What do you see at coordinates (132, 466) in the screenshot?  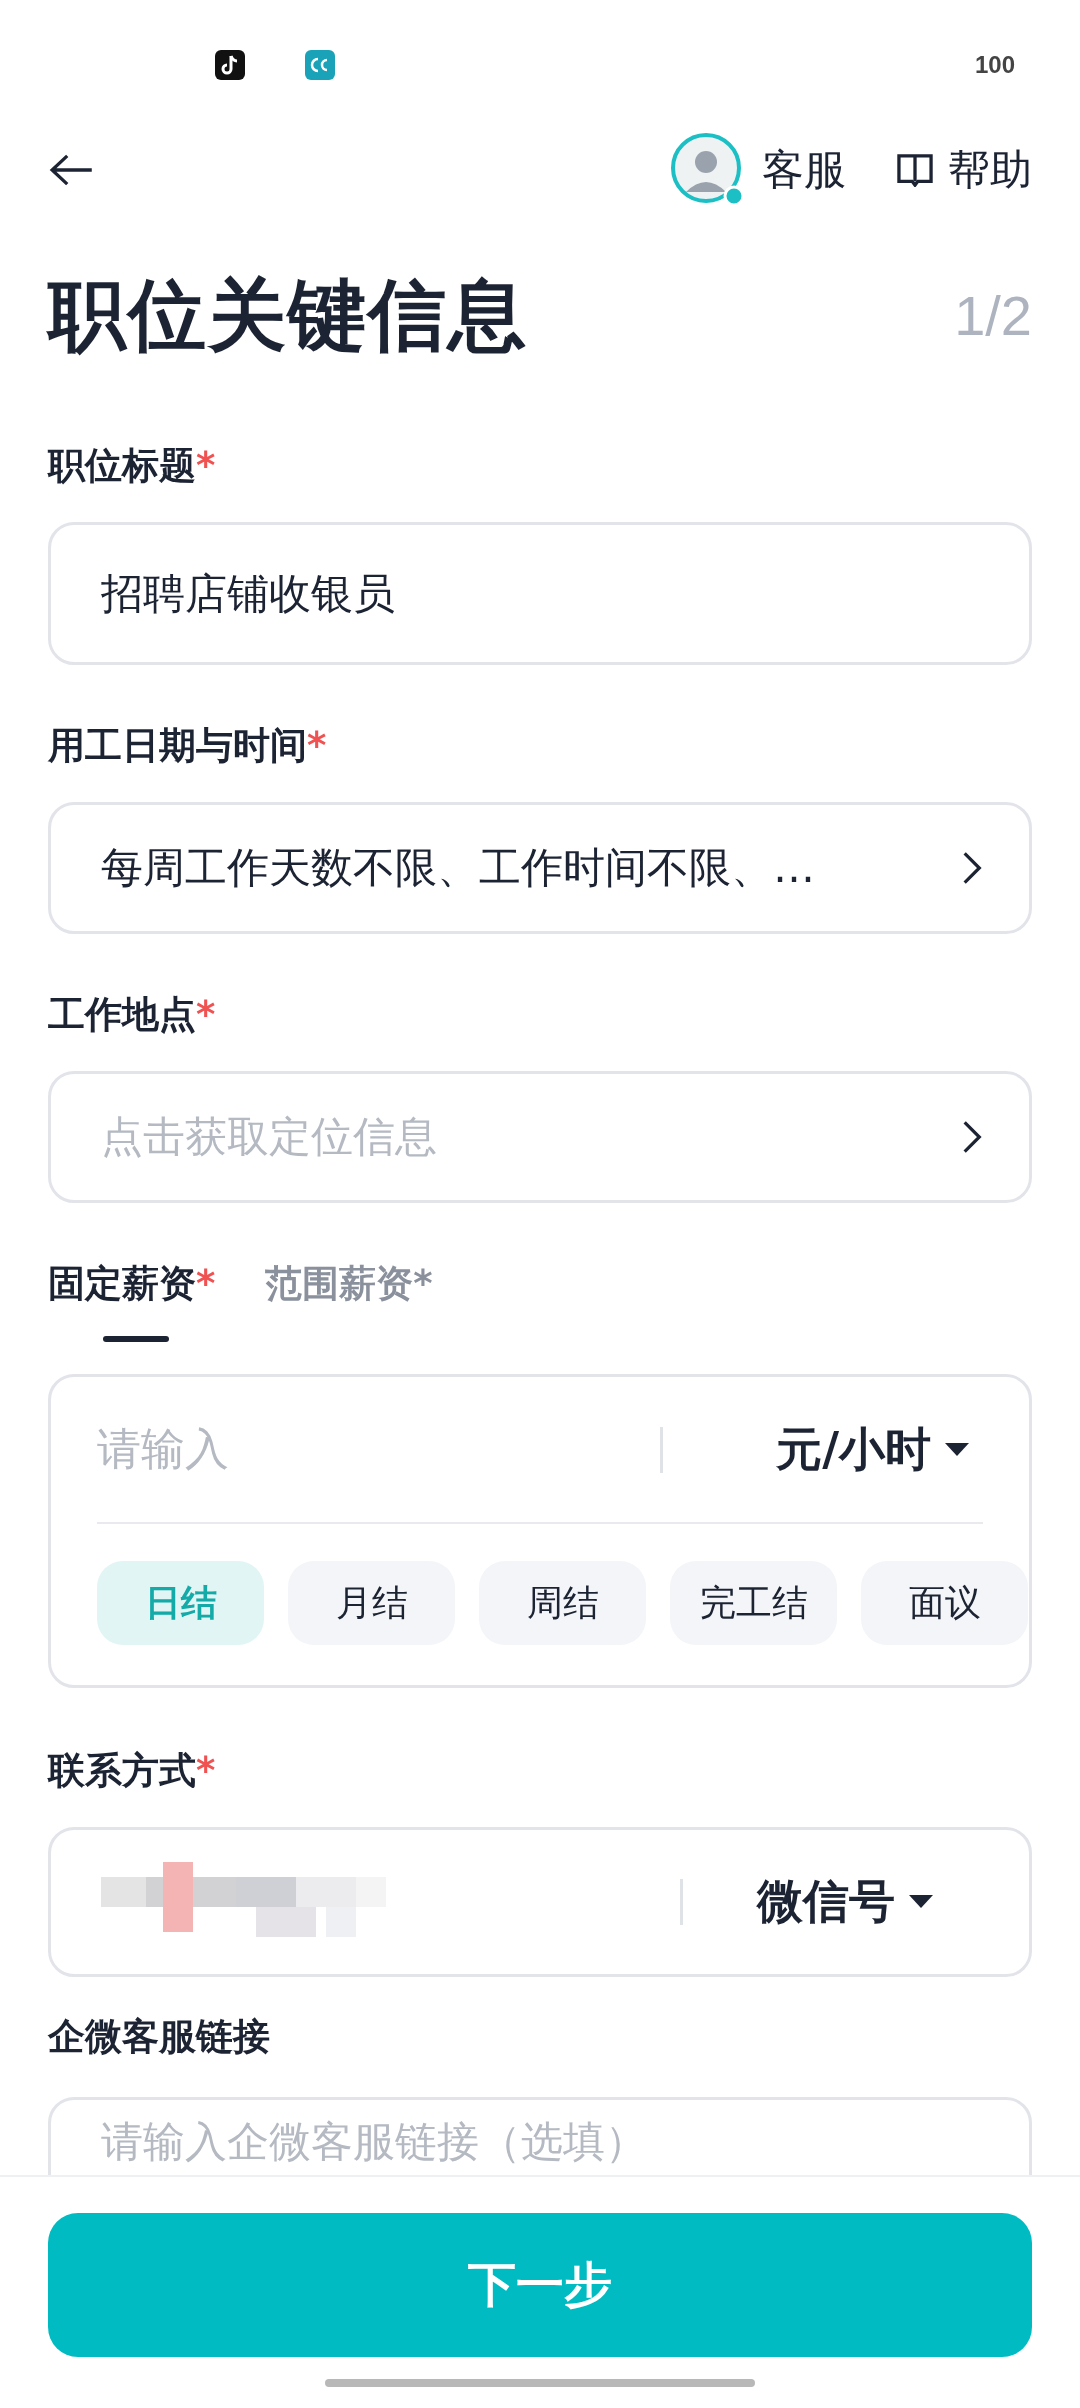 I see `field-label: 职位标题*` at bounding box center [132, 466].